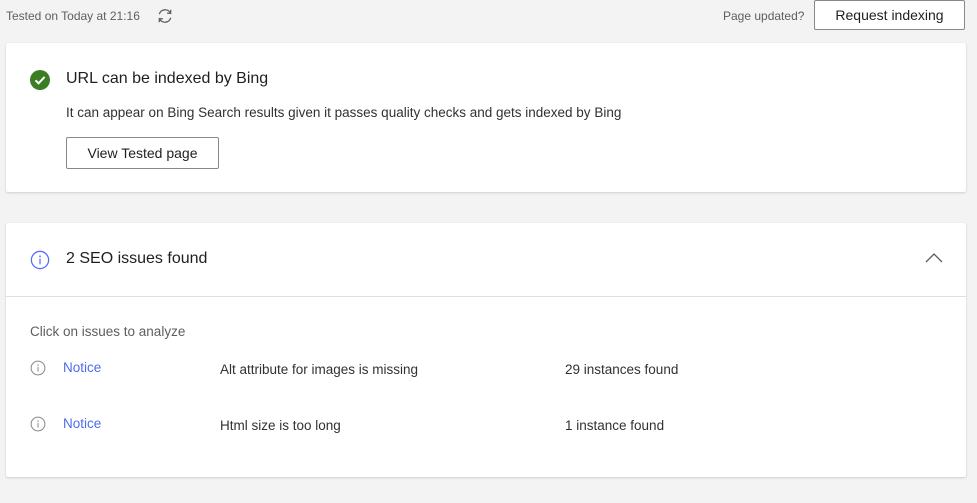 The height and width of the screenshot is (503, 977). What do you see at coordinates (934, 258) in the screenshot?
I see `chevron-up-icon` at bounding box center [934, 258].